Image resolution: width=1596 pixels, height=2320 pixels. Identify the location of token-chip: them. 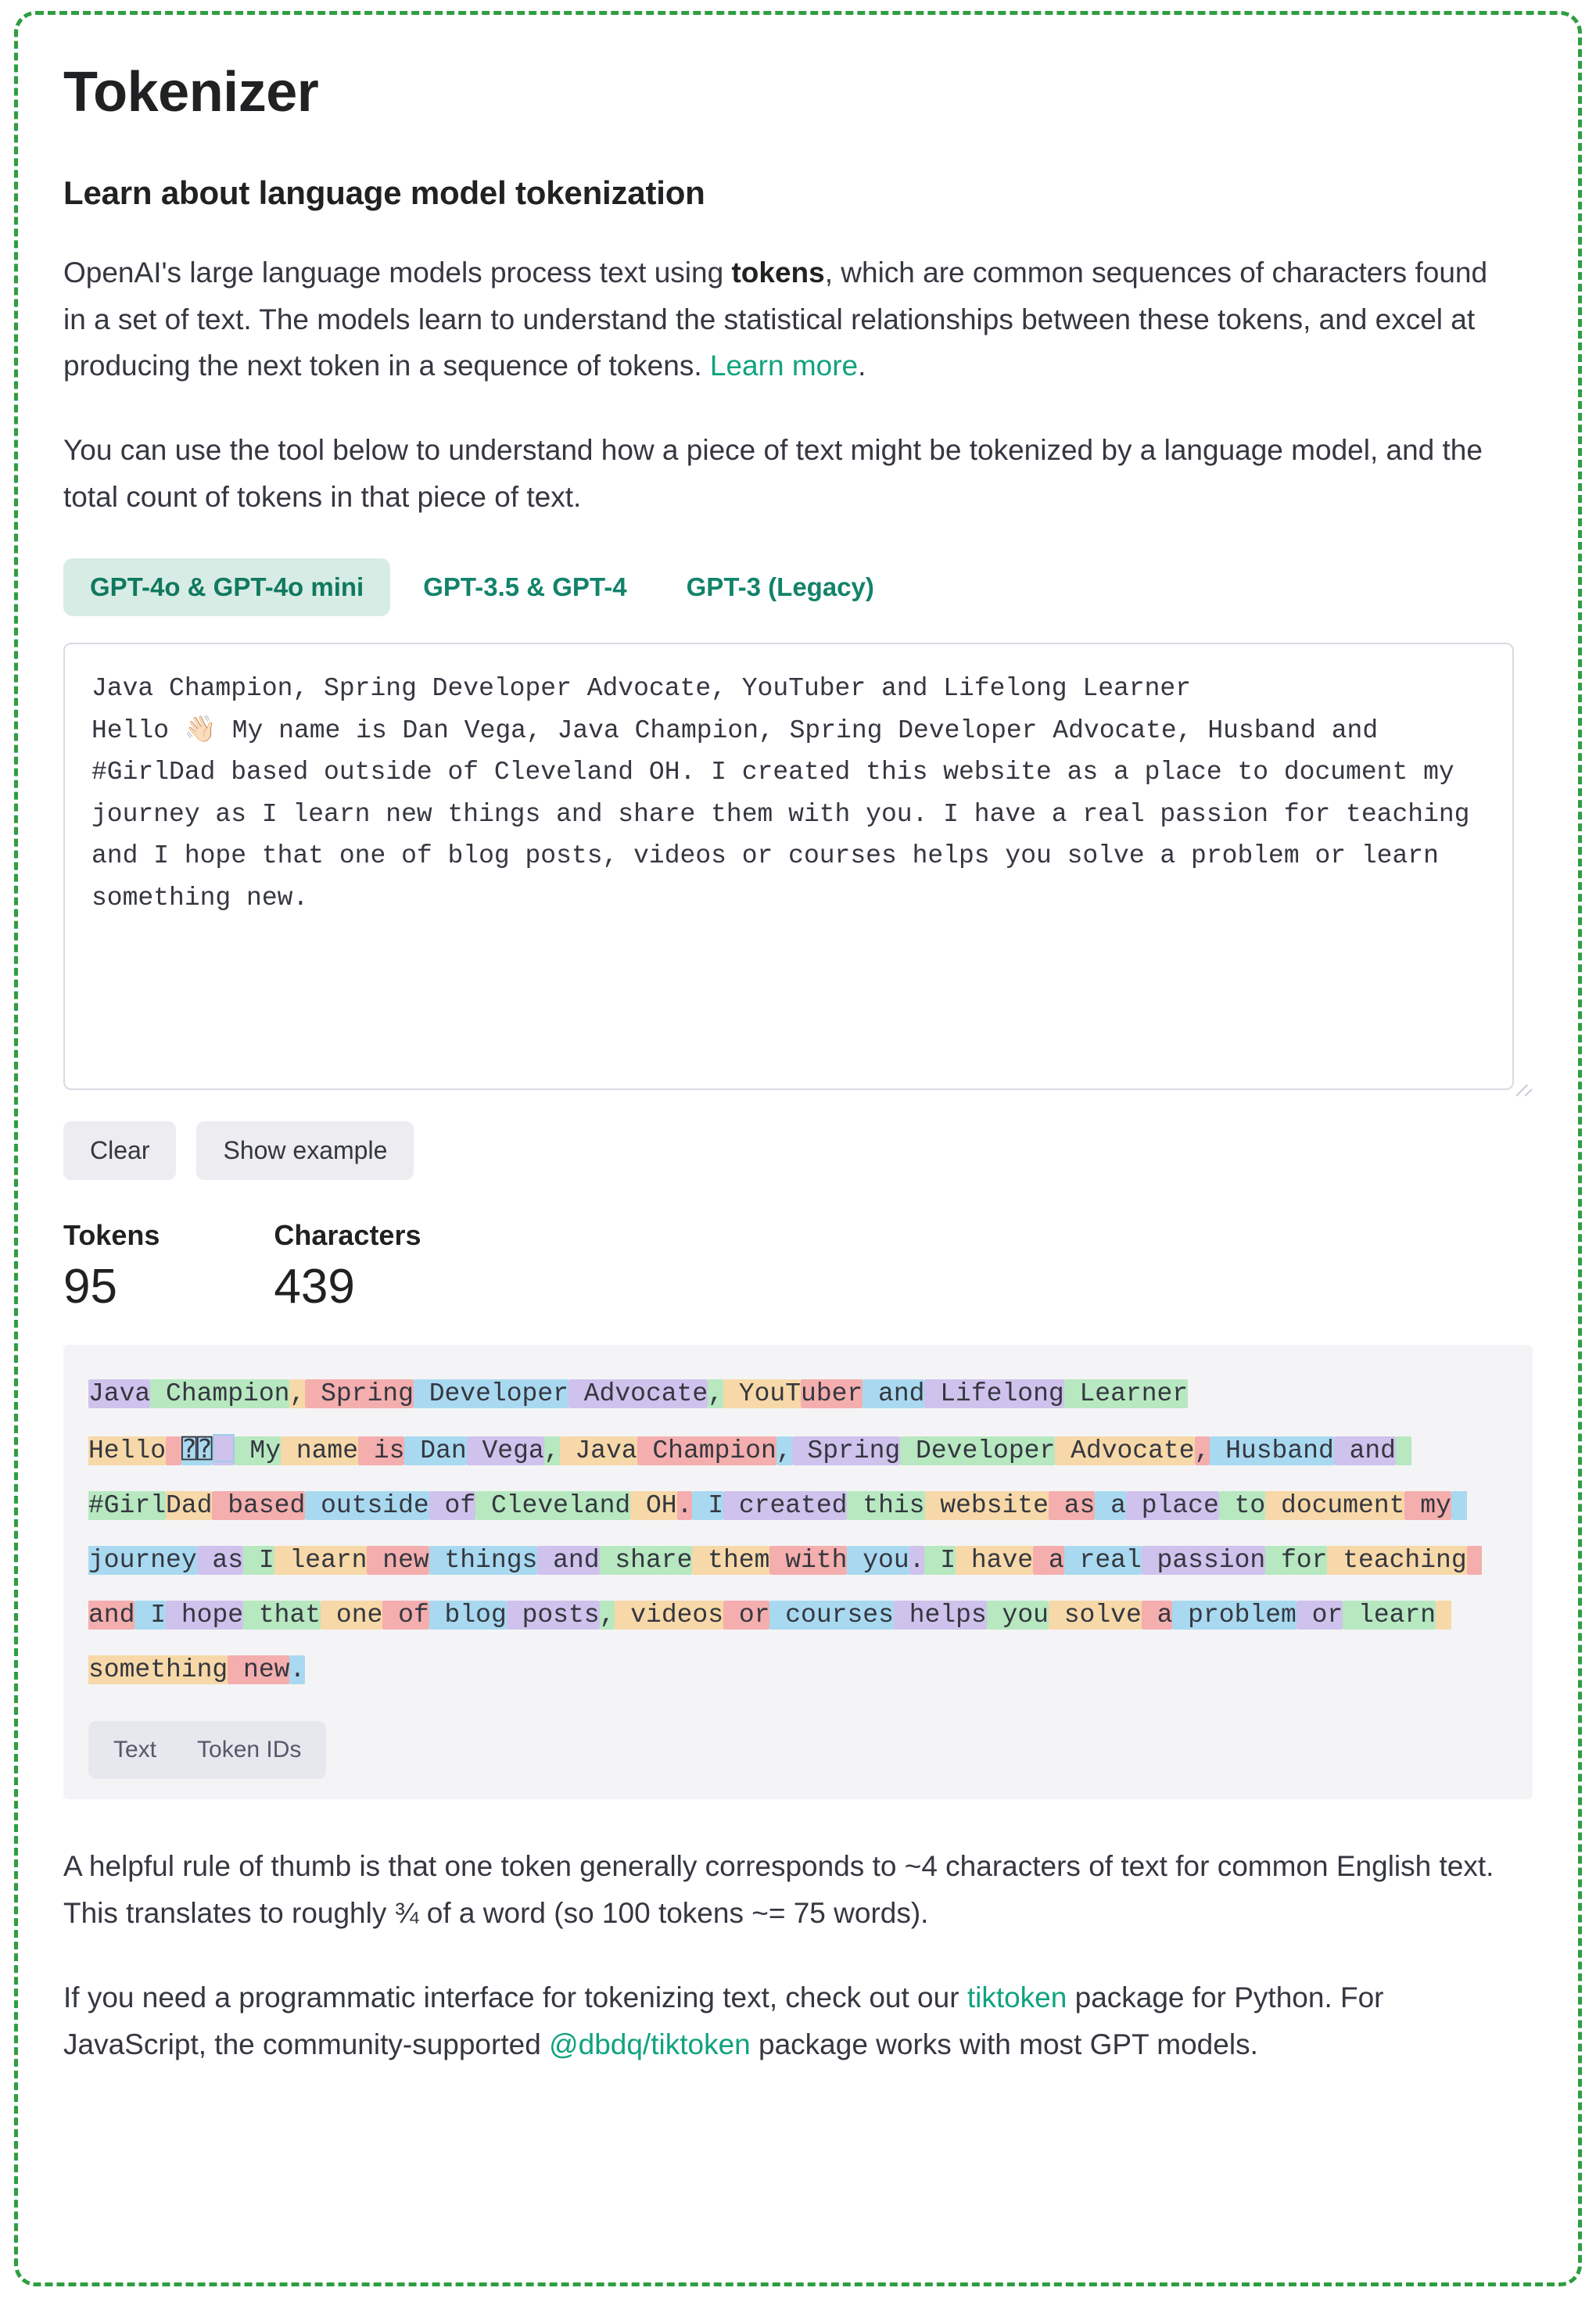
(731, 1561).